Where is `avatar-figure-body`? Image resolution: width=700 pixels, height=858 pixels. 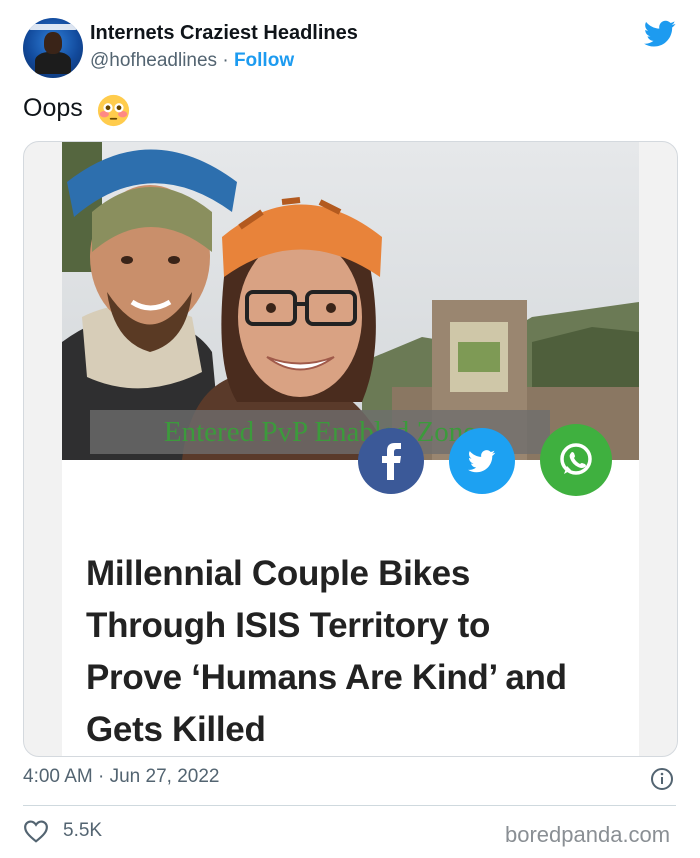 avatar-figure-body is located at coordinates (53, 63).